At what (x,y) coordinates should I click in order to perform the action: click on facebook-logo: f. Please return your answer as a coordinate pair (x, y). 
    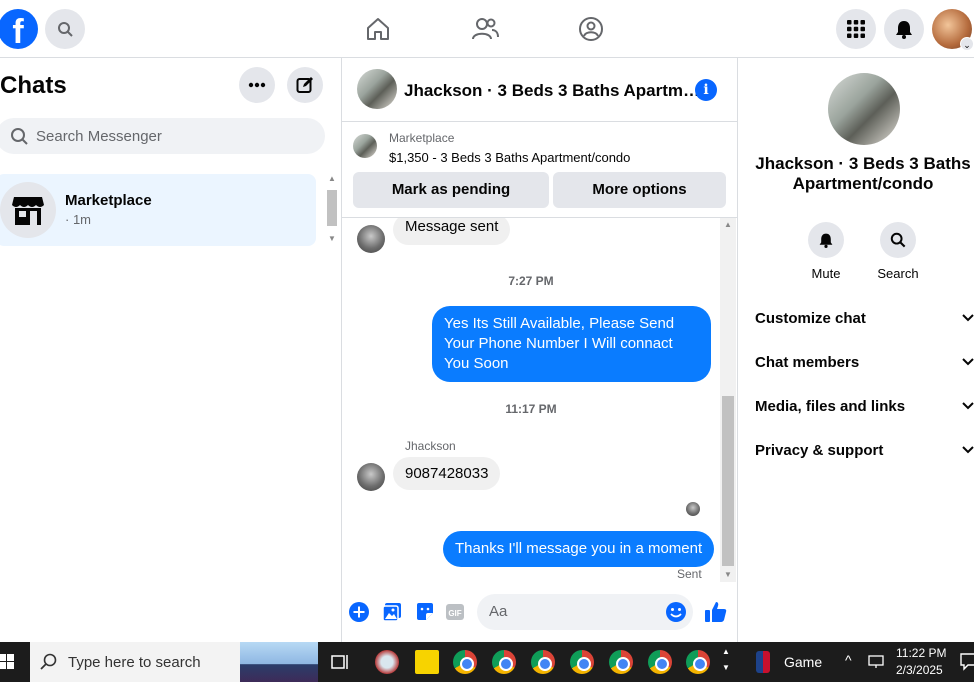
    Looking at the image, I should click on (19, 29).